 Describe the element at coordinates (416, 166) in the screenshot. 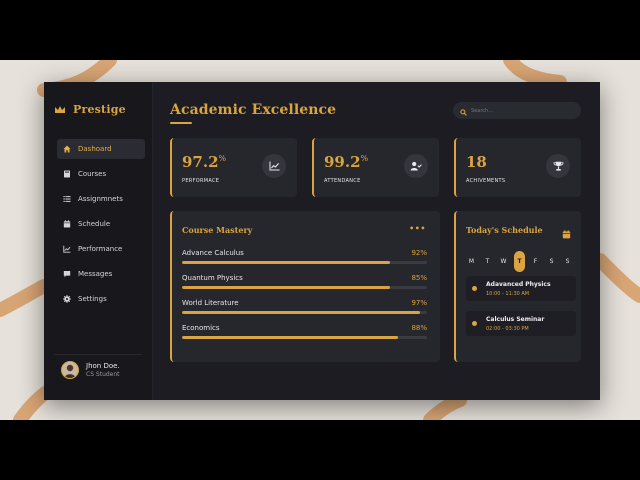

I see `user-check-icon` at that location.